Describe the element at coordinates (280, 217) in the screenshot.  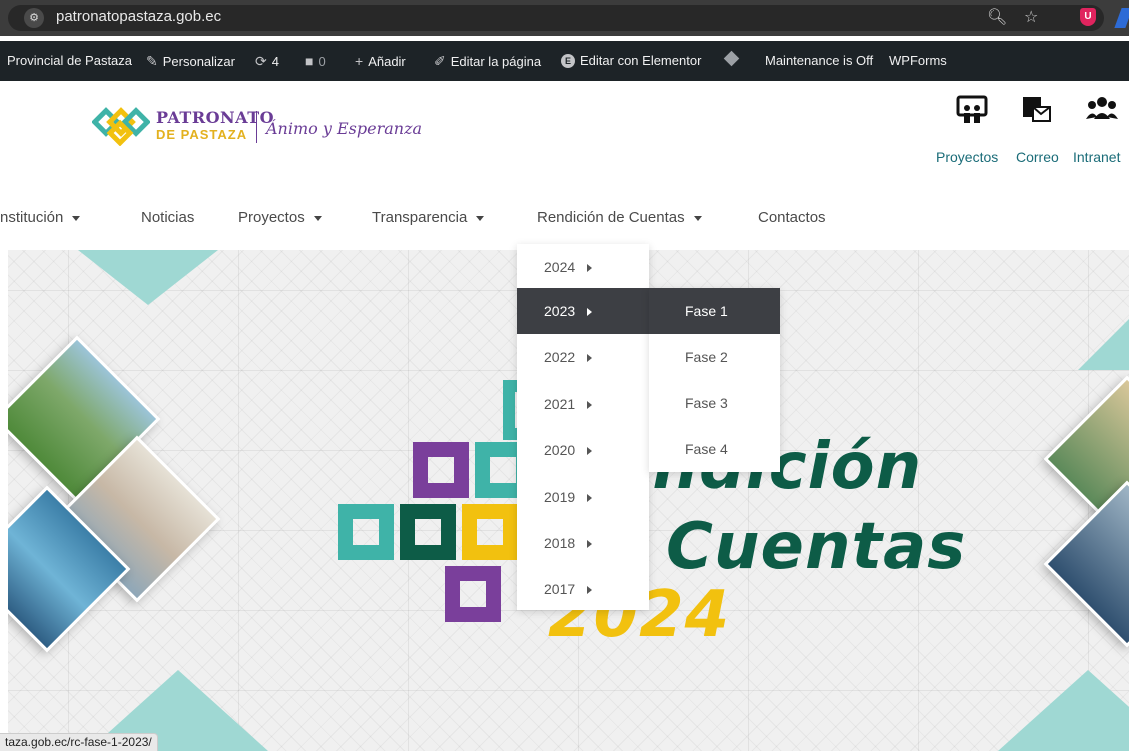
I see `nav-item-proyectos: Proyectos` at that location.